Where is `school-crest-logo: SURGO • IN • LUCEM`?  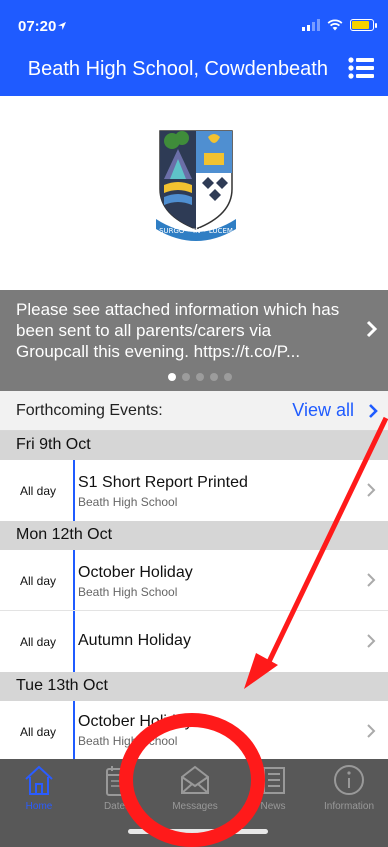
school-crest-logo: SURGO • IN • LUCEM is located at coordinates (196, 185).